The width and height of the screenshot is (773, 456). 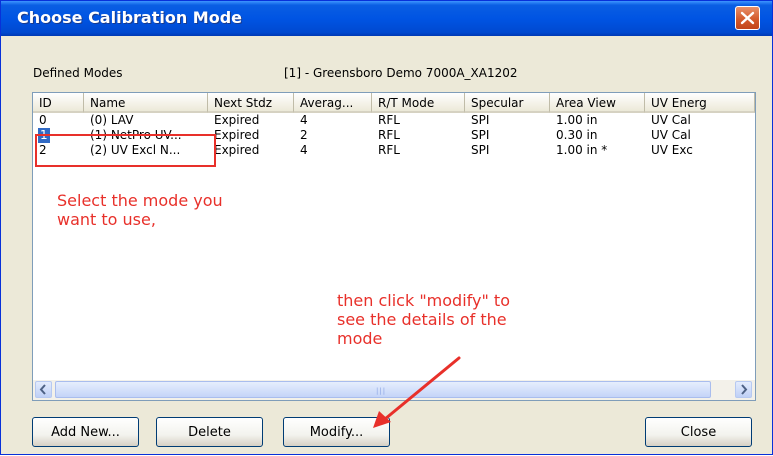 I want to click on column-header-specular: Specular, so click(x=507, y=103).